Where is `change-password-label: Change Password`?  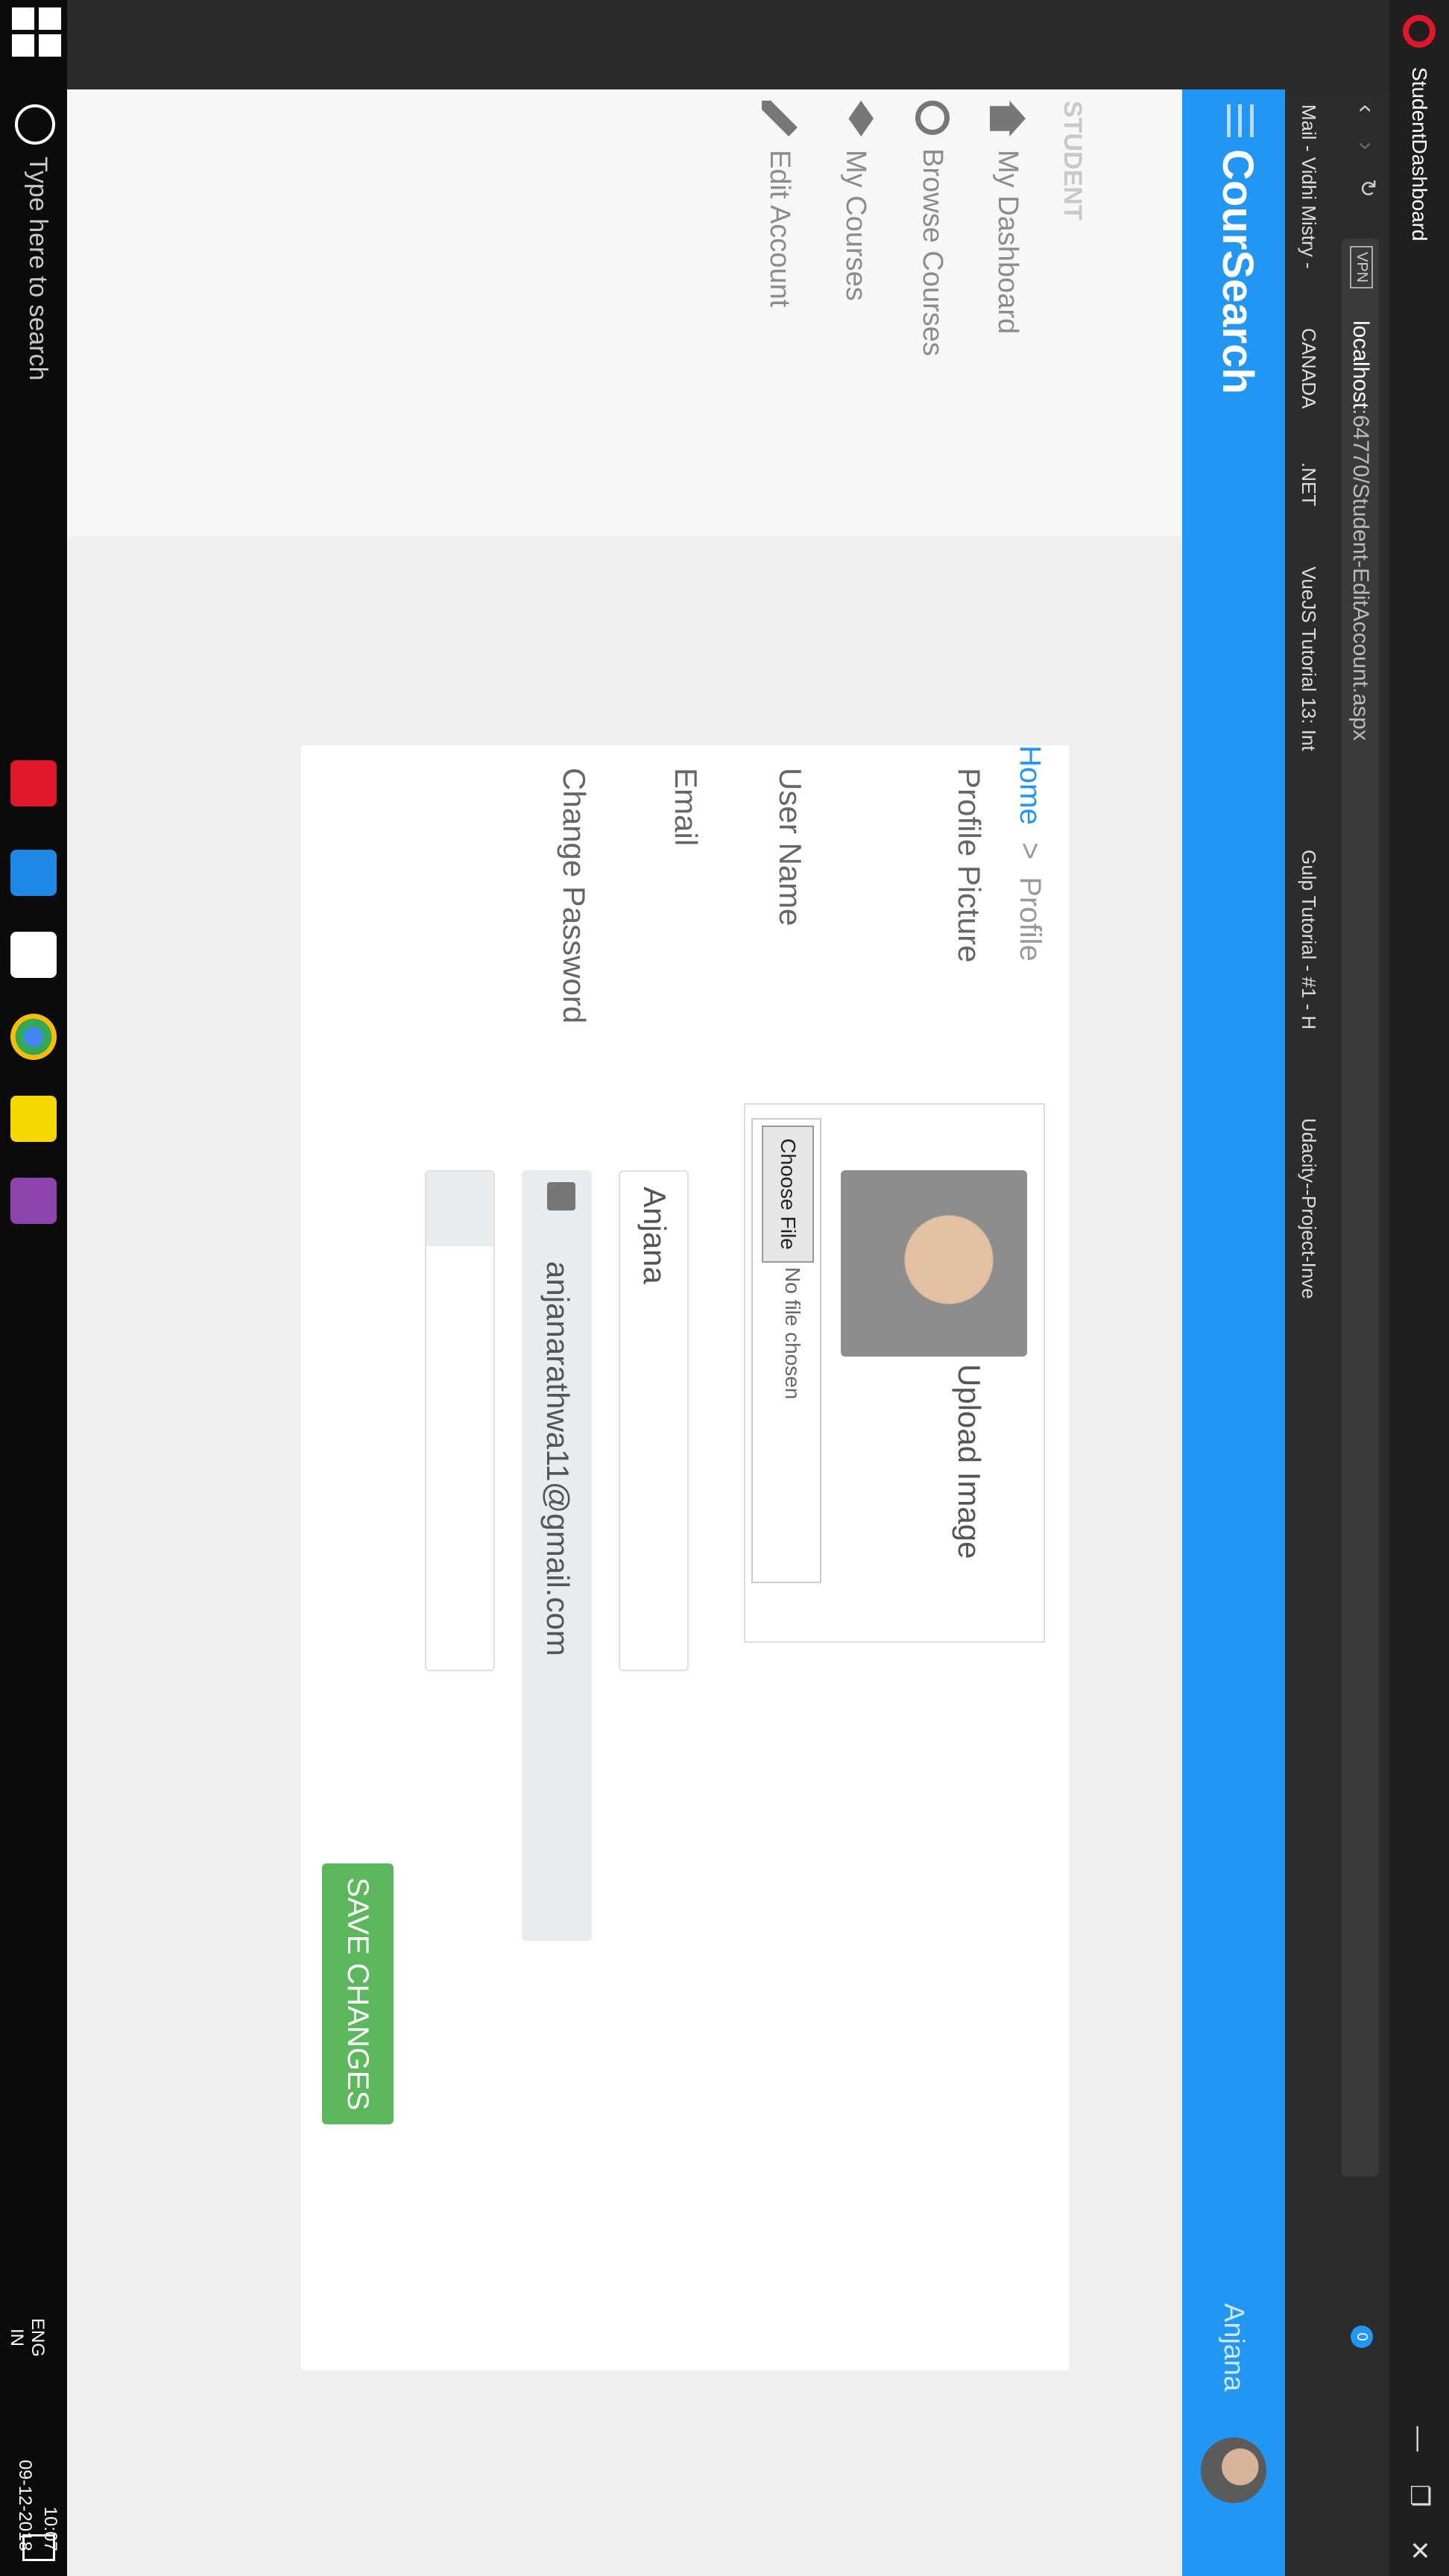 change-password-label: Change Password is located at coordinates (574, 896).